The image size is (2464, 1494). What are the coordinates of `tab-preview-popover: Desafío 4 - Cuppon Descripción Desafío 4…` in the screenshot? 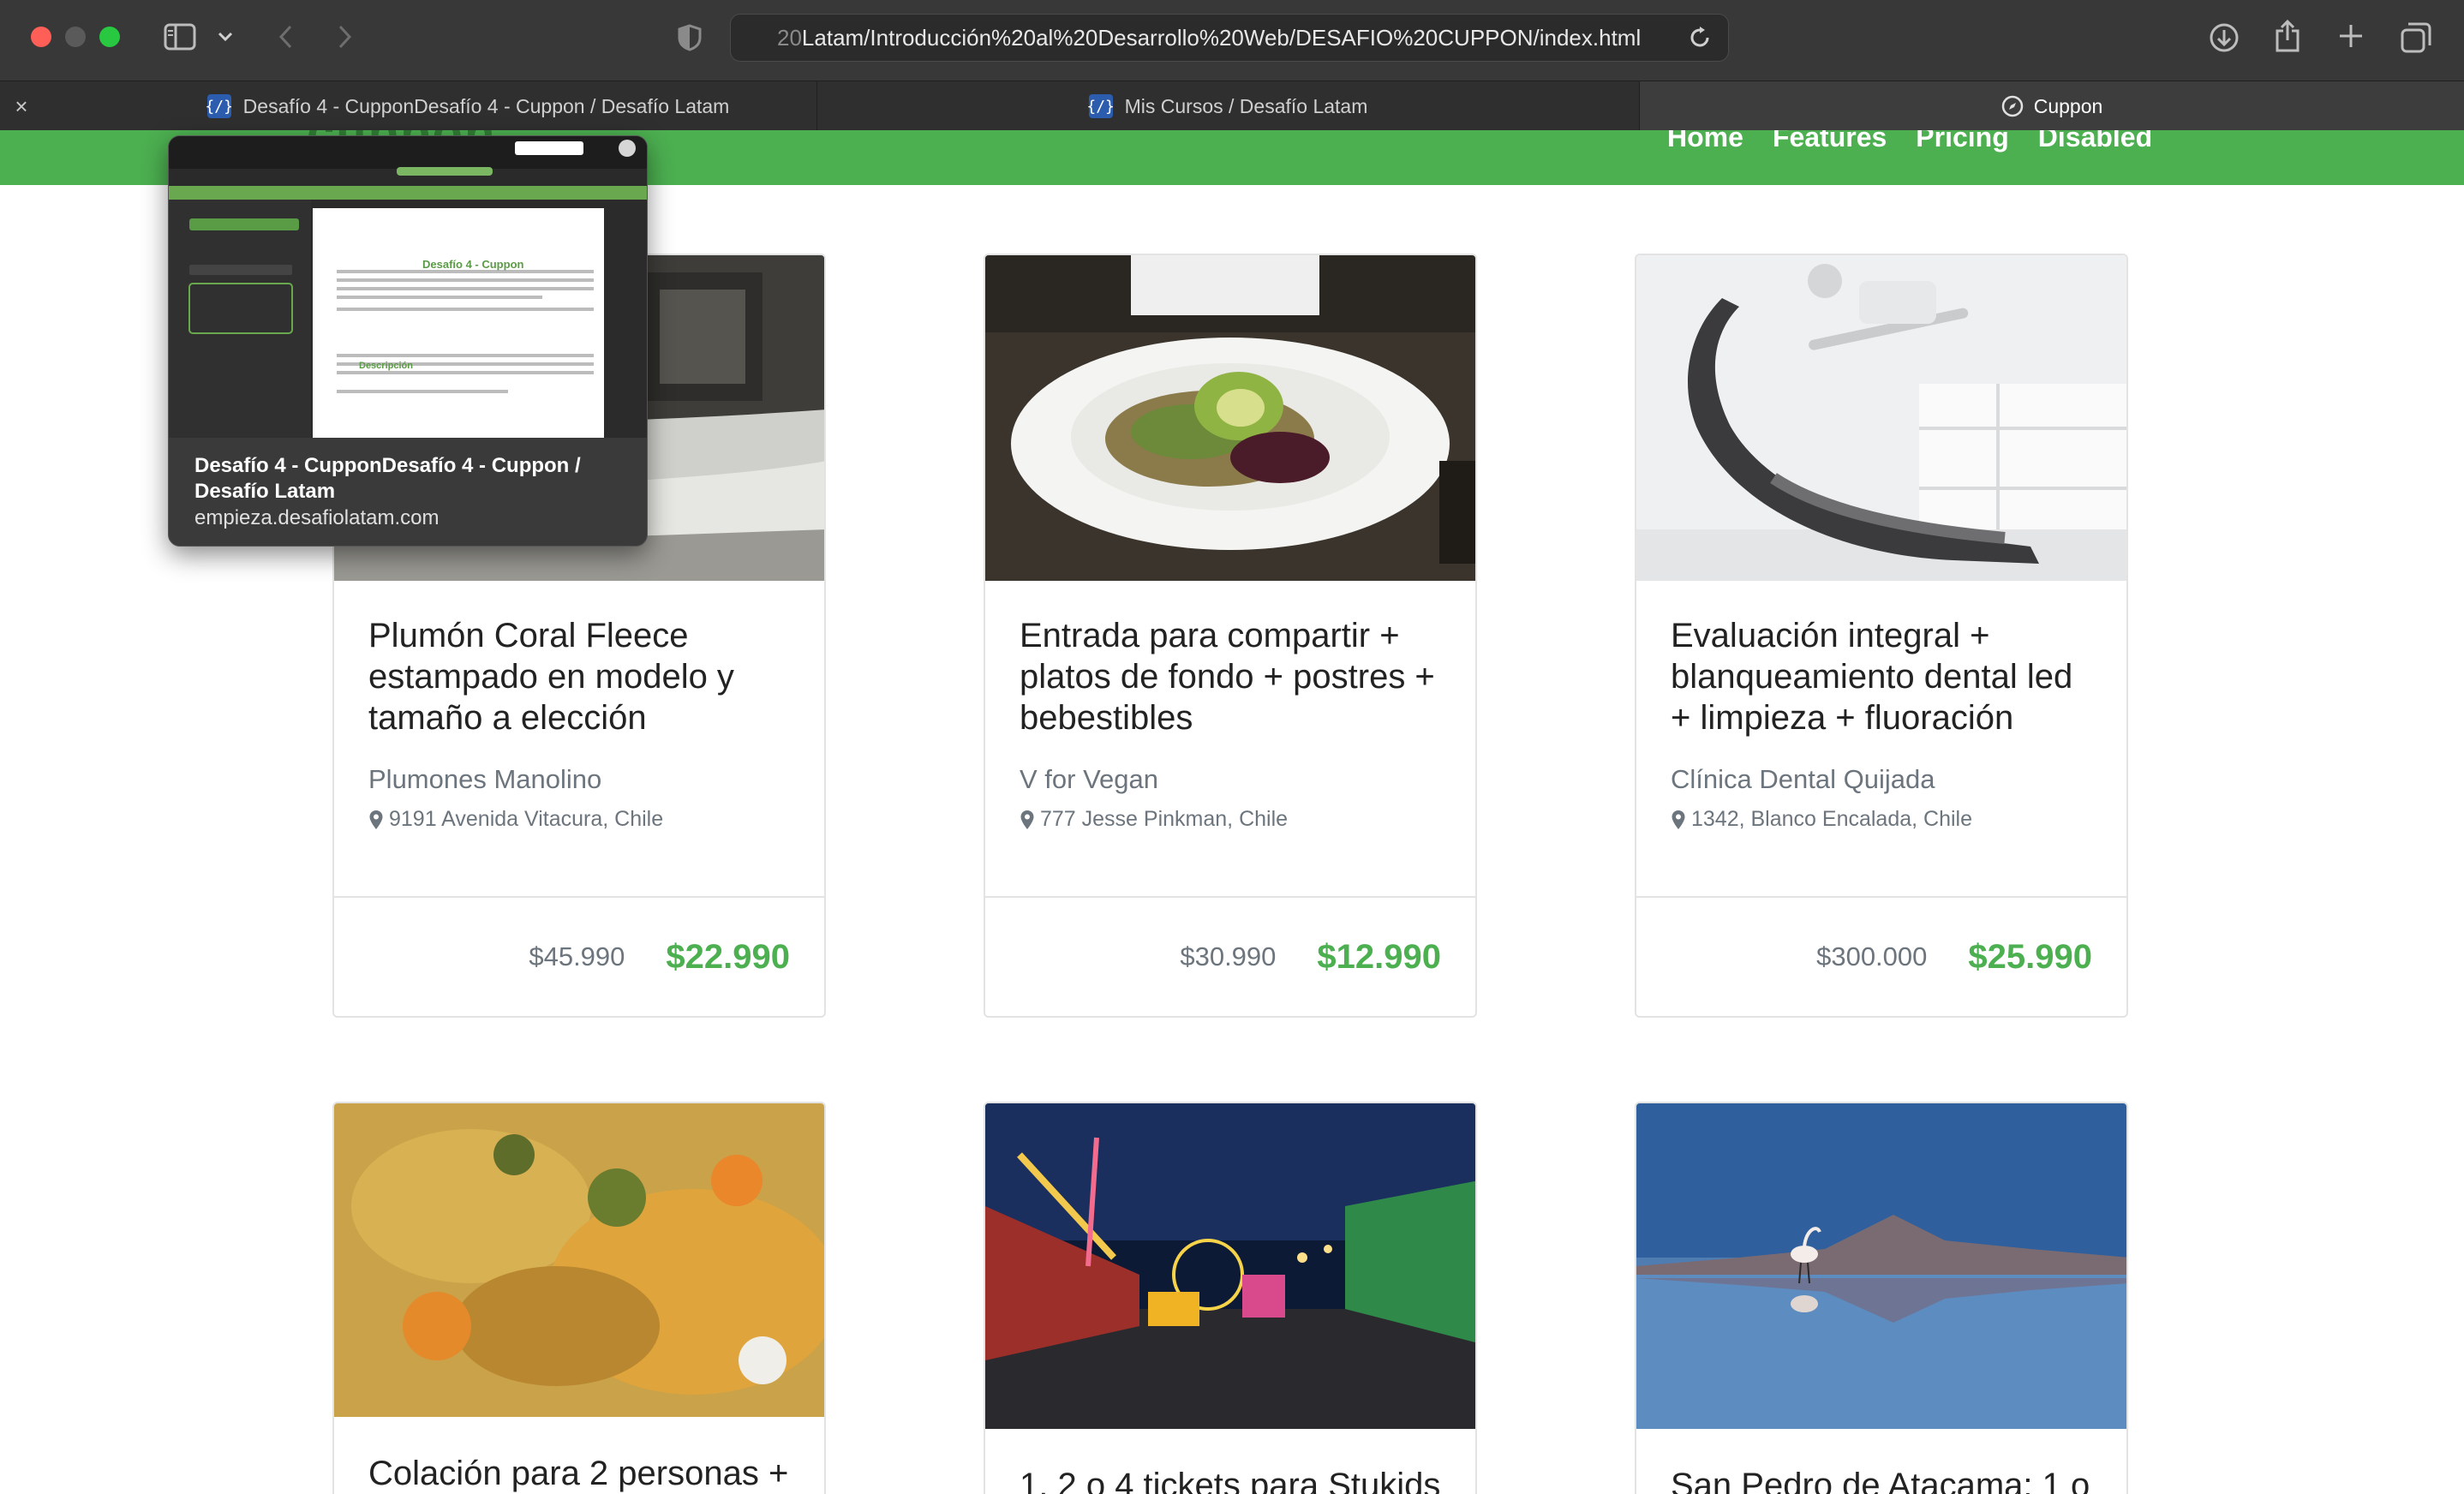 It's located at (408, 341).